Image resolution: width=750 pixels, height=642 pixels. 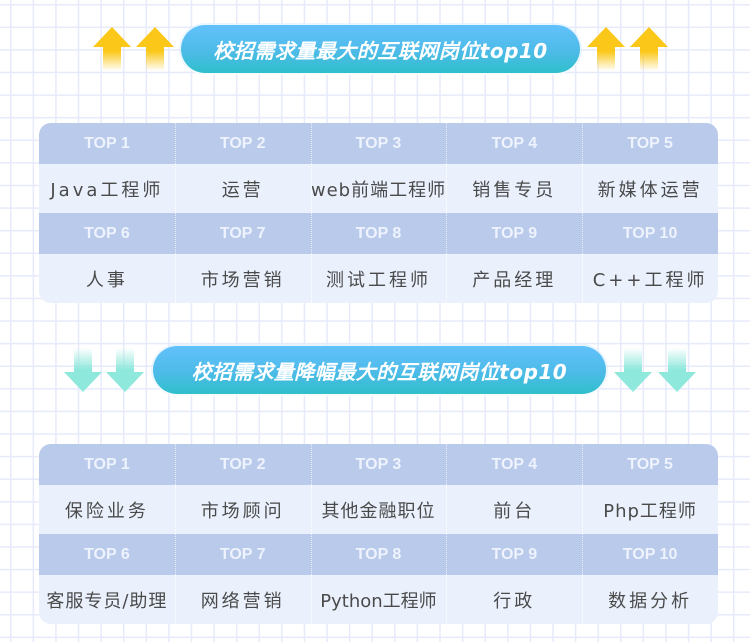 What do you see at coordinates (514, 599) in the screenshot?
I see `job-title: 行政` at bounding box center [514, 599].